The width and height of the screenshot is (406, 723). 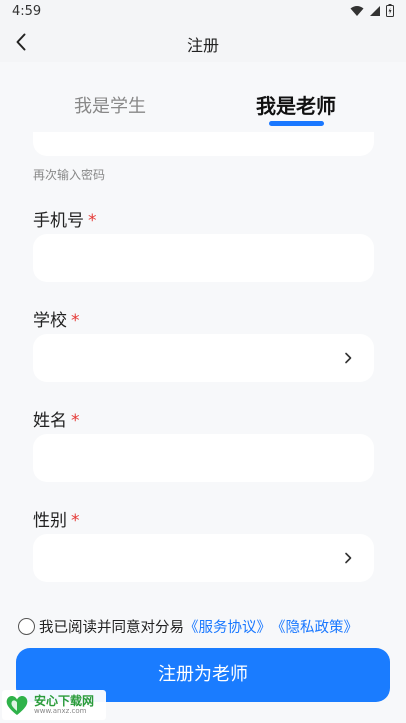 I want to click on tab-teacher: 我是老师, so click(x=296, y=104).